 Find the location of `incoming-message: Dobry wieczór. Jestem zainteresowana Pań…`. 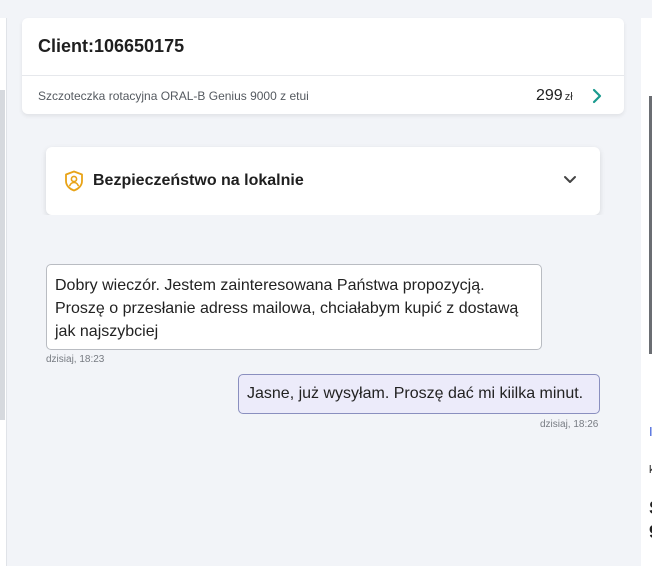

incoming-message: Dobry wieczór. Jestem zainteresowana Pań… is located at coordinates (294, 307).